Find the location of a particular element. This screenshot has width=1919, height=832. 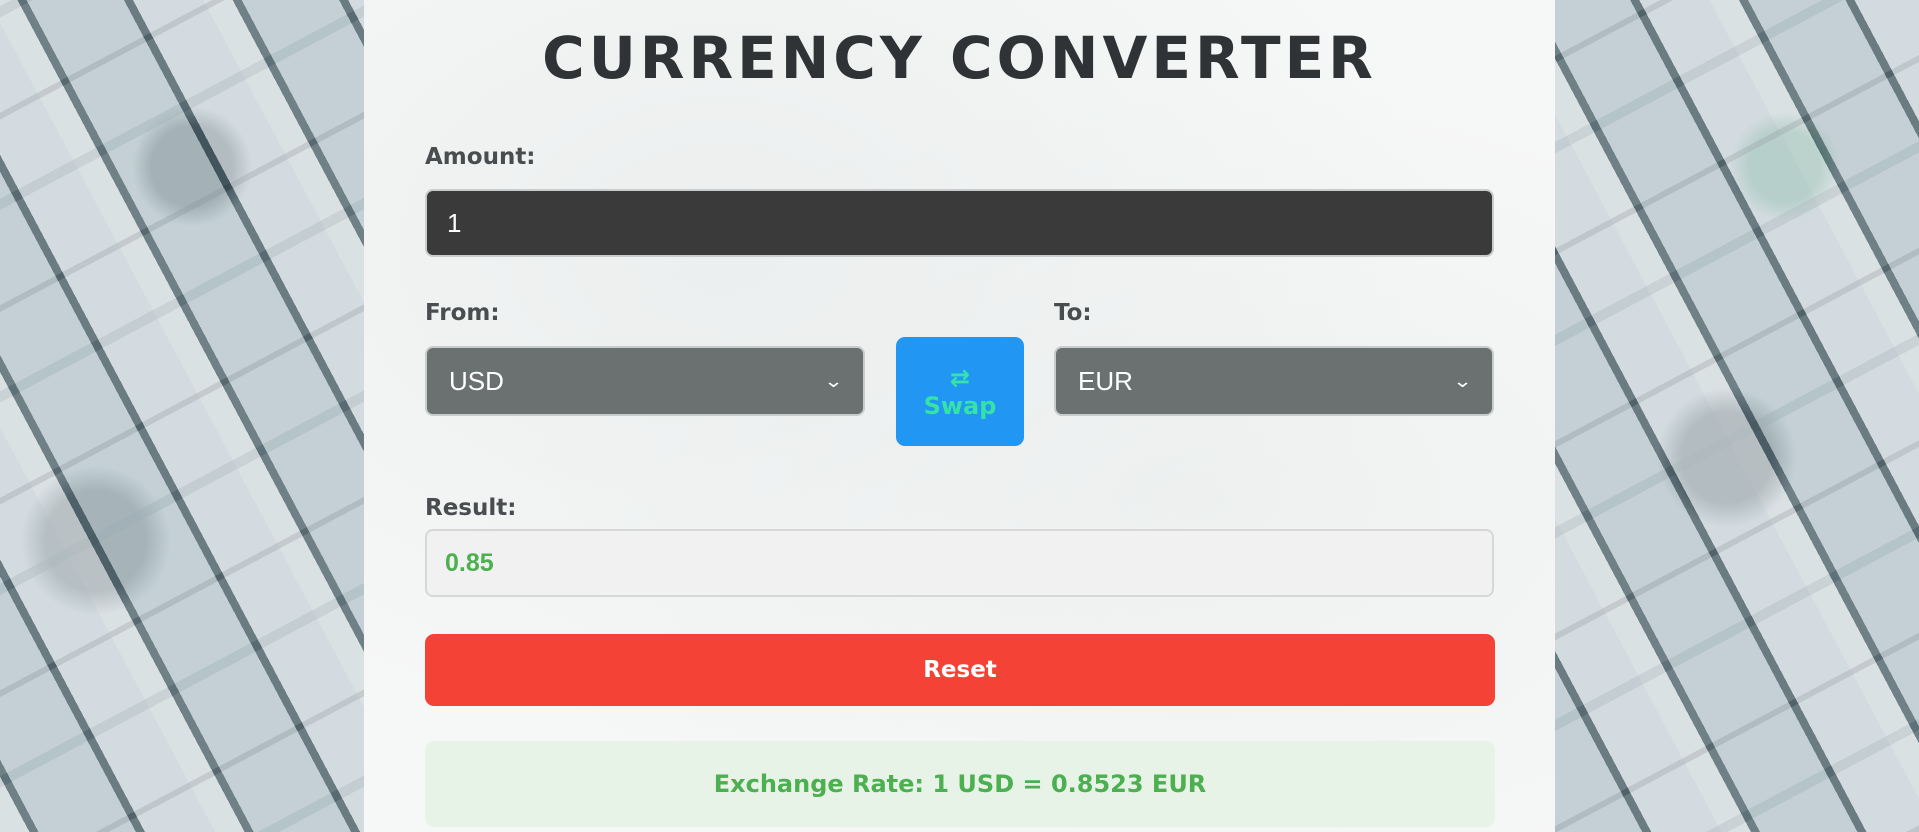

from-currency-select: USD ⌄ is located at coordinates (645, 381).